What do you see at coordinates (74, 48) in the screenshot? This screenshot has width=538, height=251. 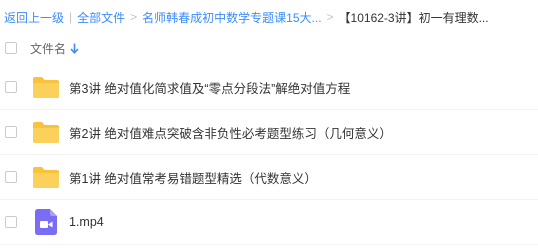 I see `arrow-down-icon` at bounding box center [74, 48].